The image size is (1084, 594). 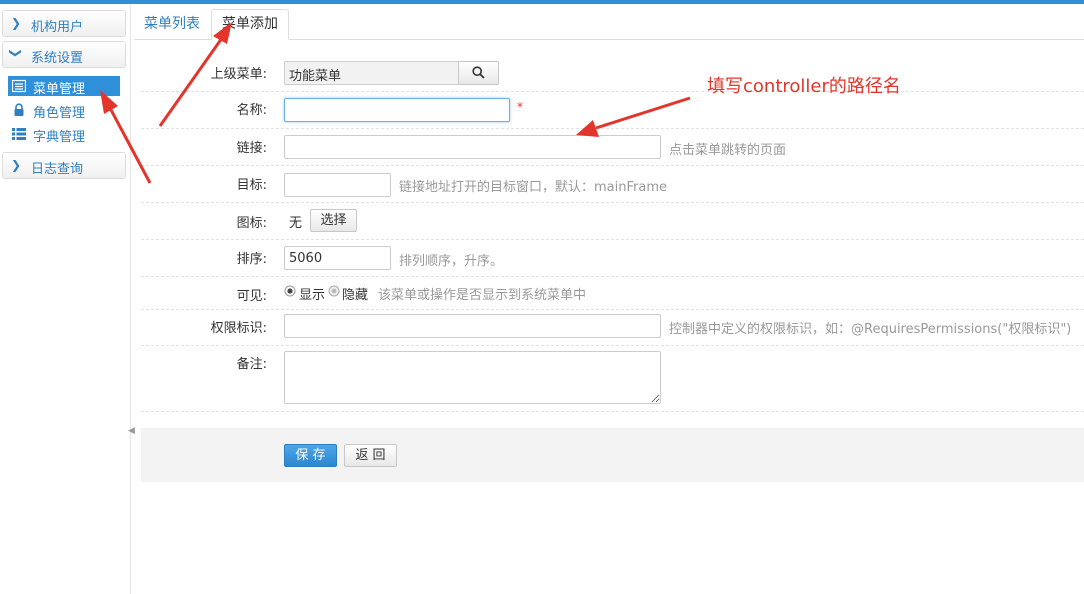 I want to click on tab-menu-list: 菜单列表, so click(x=172, y=24).